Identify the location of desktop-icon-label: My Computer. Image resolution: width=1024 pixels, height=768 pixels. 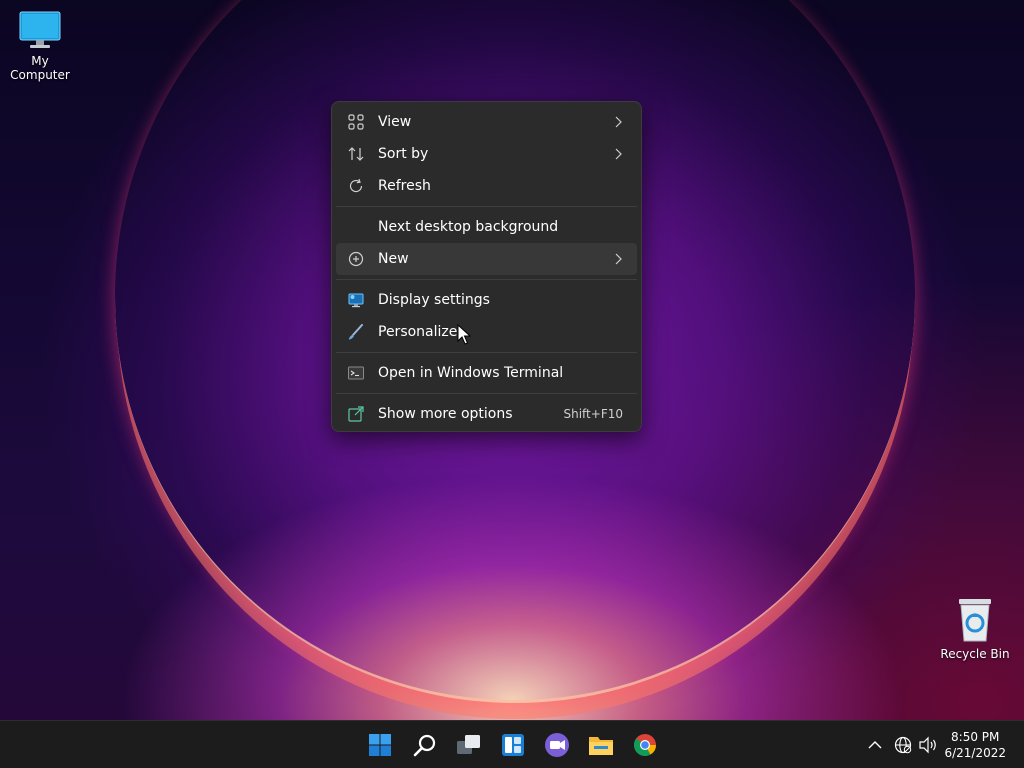
(40, 68).